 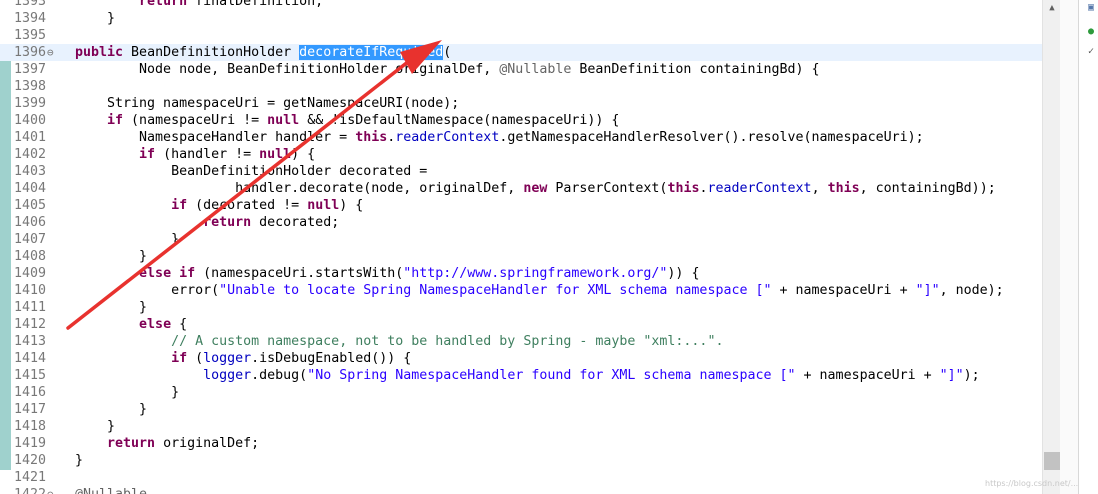 I want to click on code-text: @Nullable, so click(x=111, y=490).